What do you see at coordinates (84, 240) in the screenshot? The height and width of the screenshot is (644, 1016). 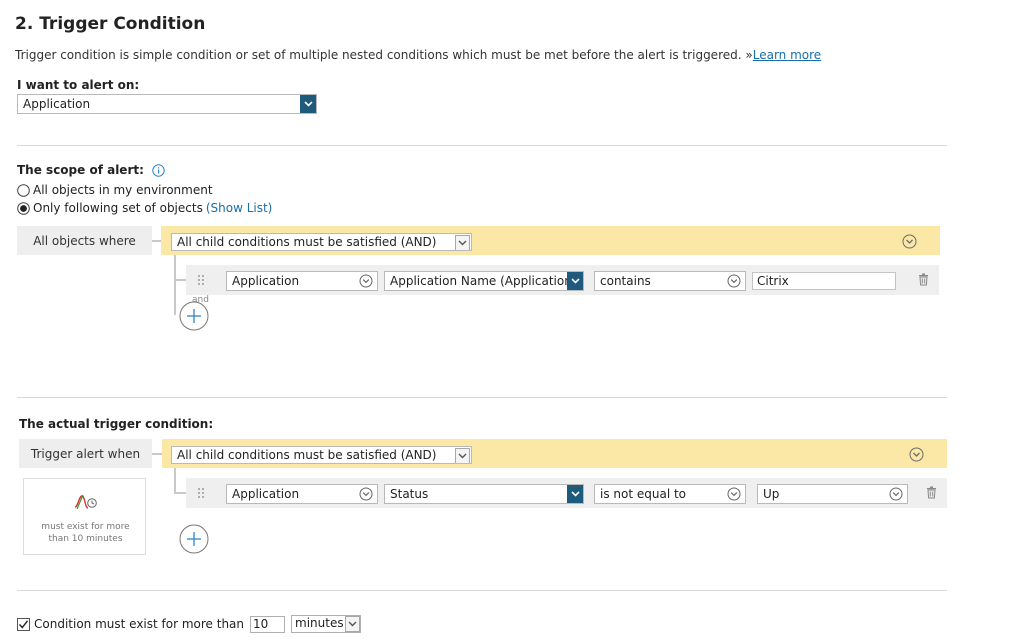 I see `scope-group-label: All objects where` at bounding box center [84, 240].